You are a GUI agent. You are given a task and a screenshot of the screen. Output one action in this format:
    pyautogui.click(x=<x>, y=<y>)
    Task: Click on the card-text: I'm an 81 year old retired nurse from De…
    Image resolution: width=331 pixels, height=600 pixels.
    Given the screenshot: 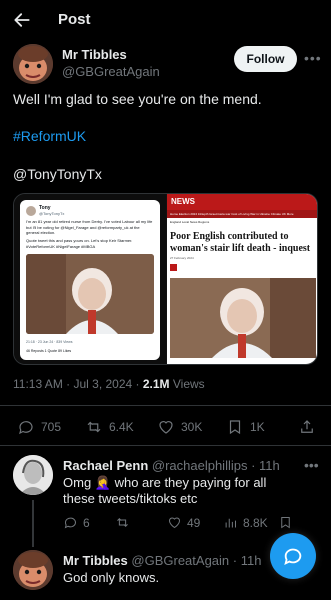 What is the action you would take?
    pyautogui.click(x=89, y=227)
    